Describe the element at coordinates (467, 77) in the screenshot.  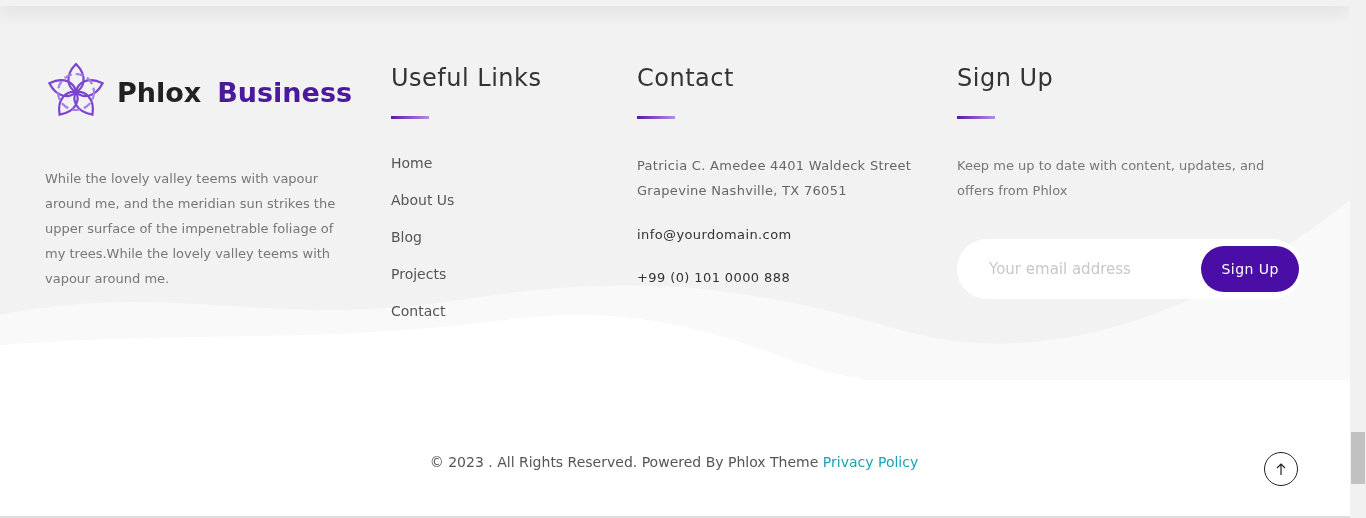
I see `column-heading: Useful Links` at that location.